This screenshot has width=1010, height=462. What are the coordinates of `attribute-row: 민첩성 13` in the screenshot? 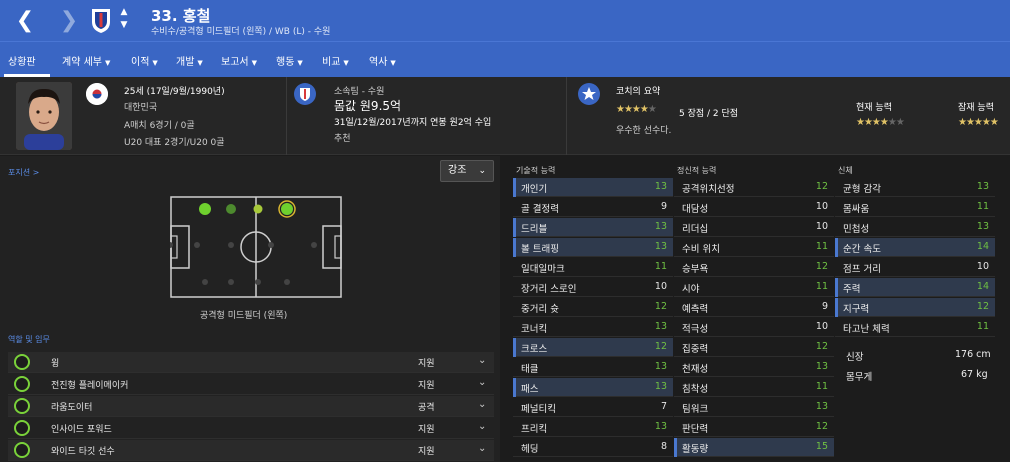 It's located at (915, 227).